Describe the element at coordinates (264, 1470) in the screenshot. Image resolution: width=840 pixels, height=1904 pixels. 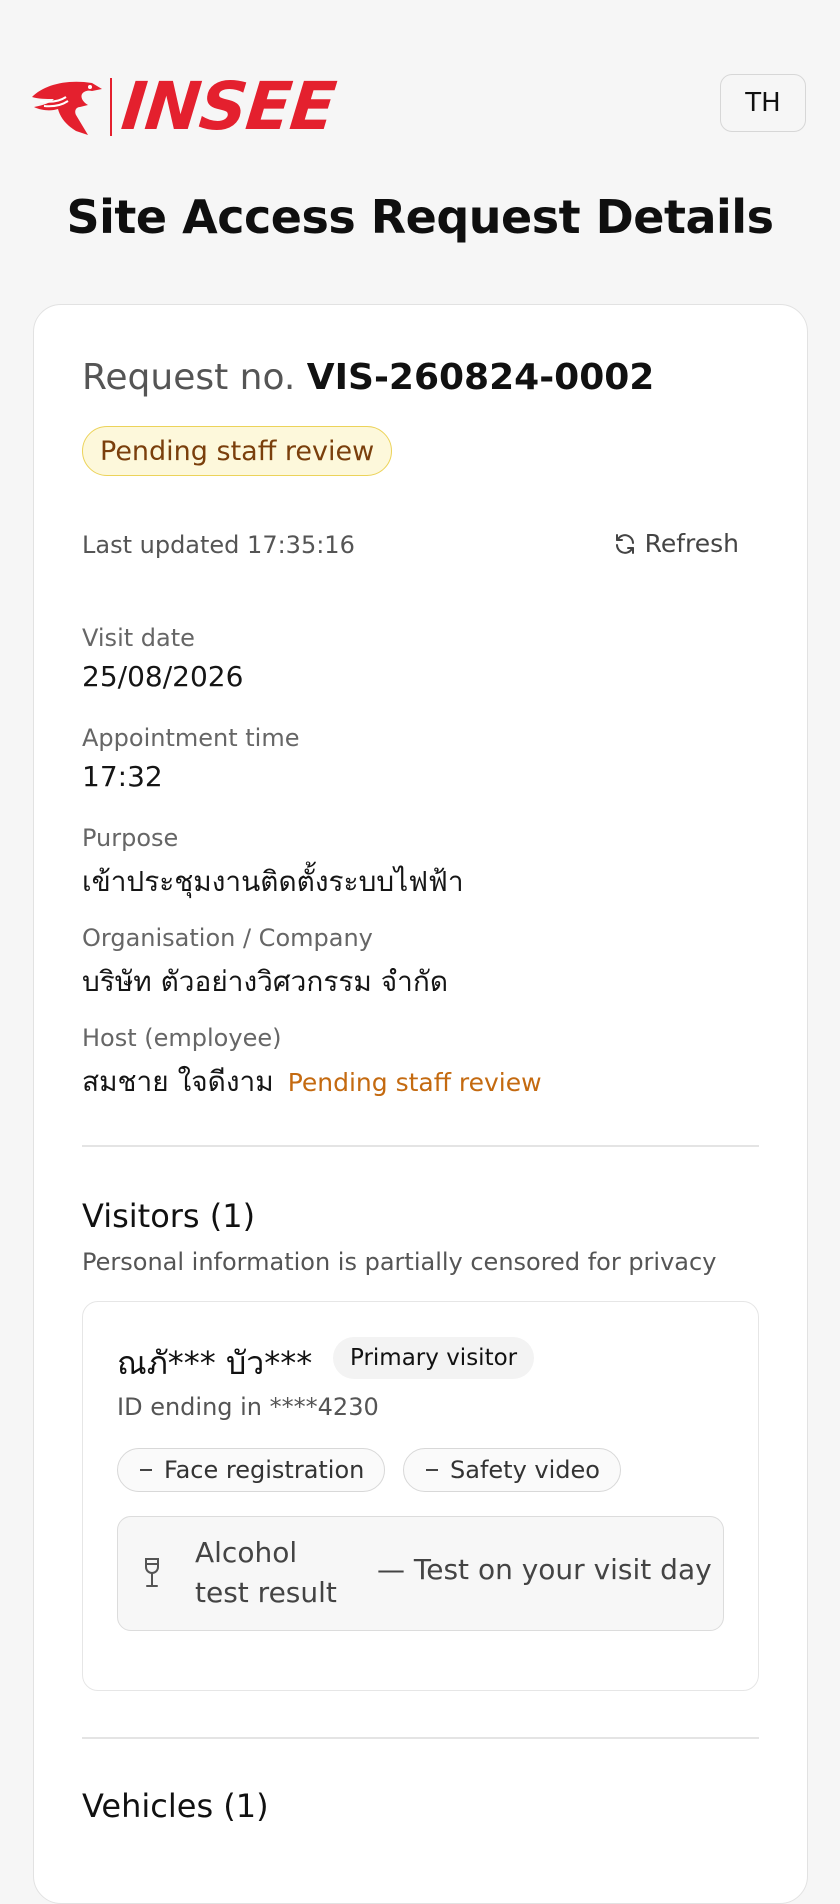
I see `face-registration-label: Face registration` at that location.